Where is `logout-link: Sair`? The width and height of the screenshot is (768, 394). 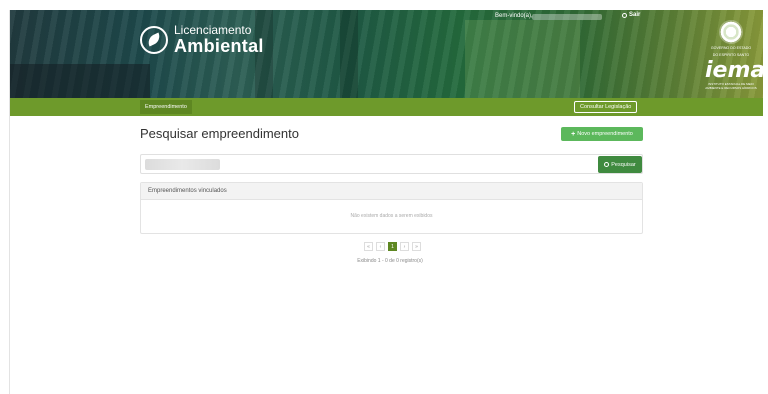 logout-link: Sair is located at coordinates (631, 15).